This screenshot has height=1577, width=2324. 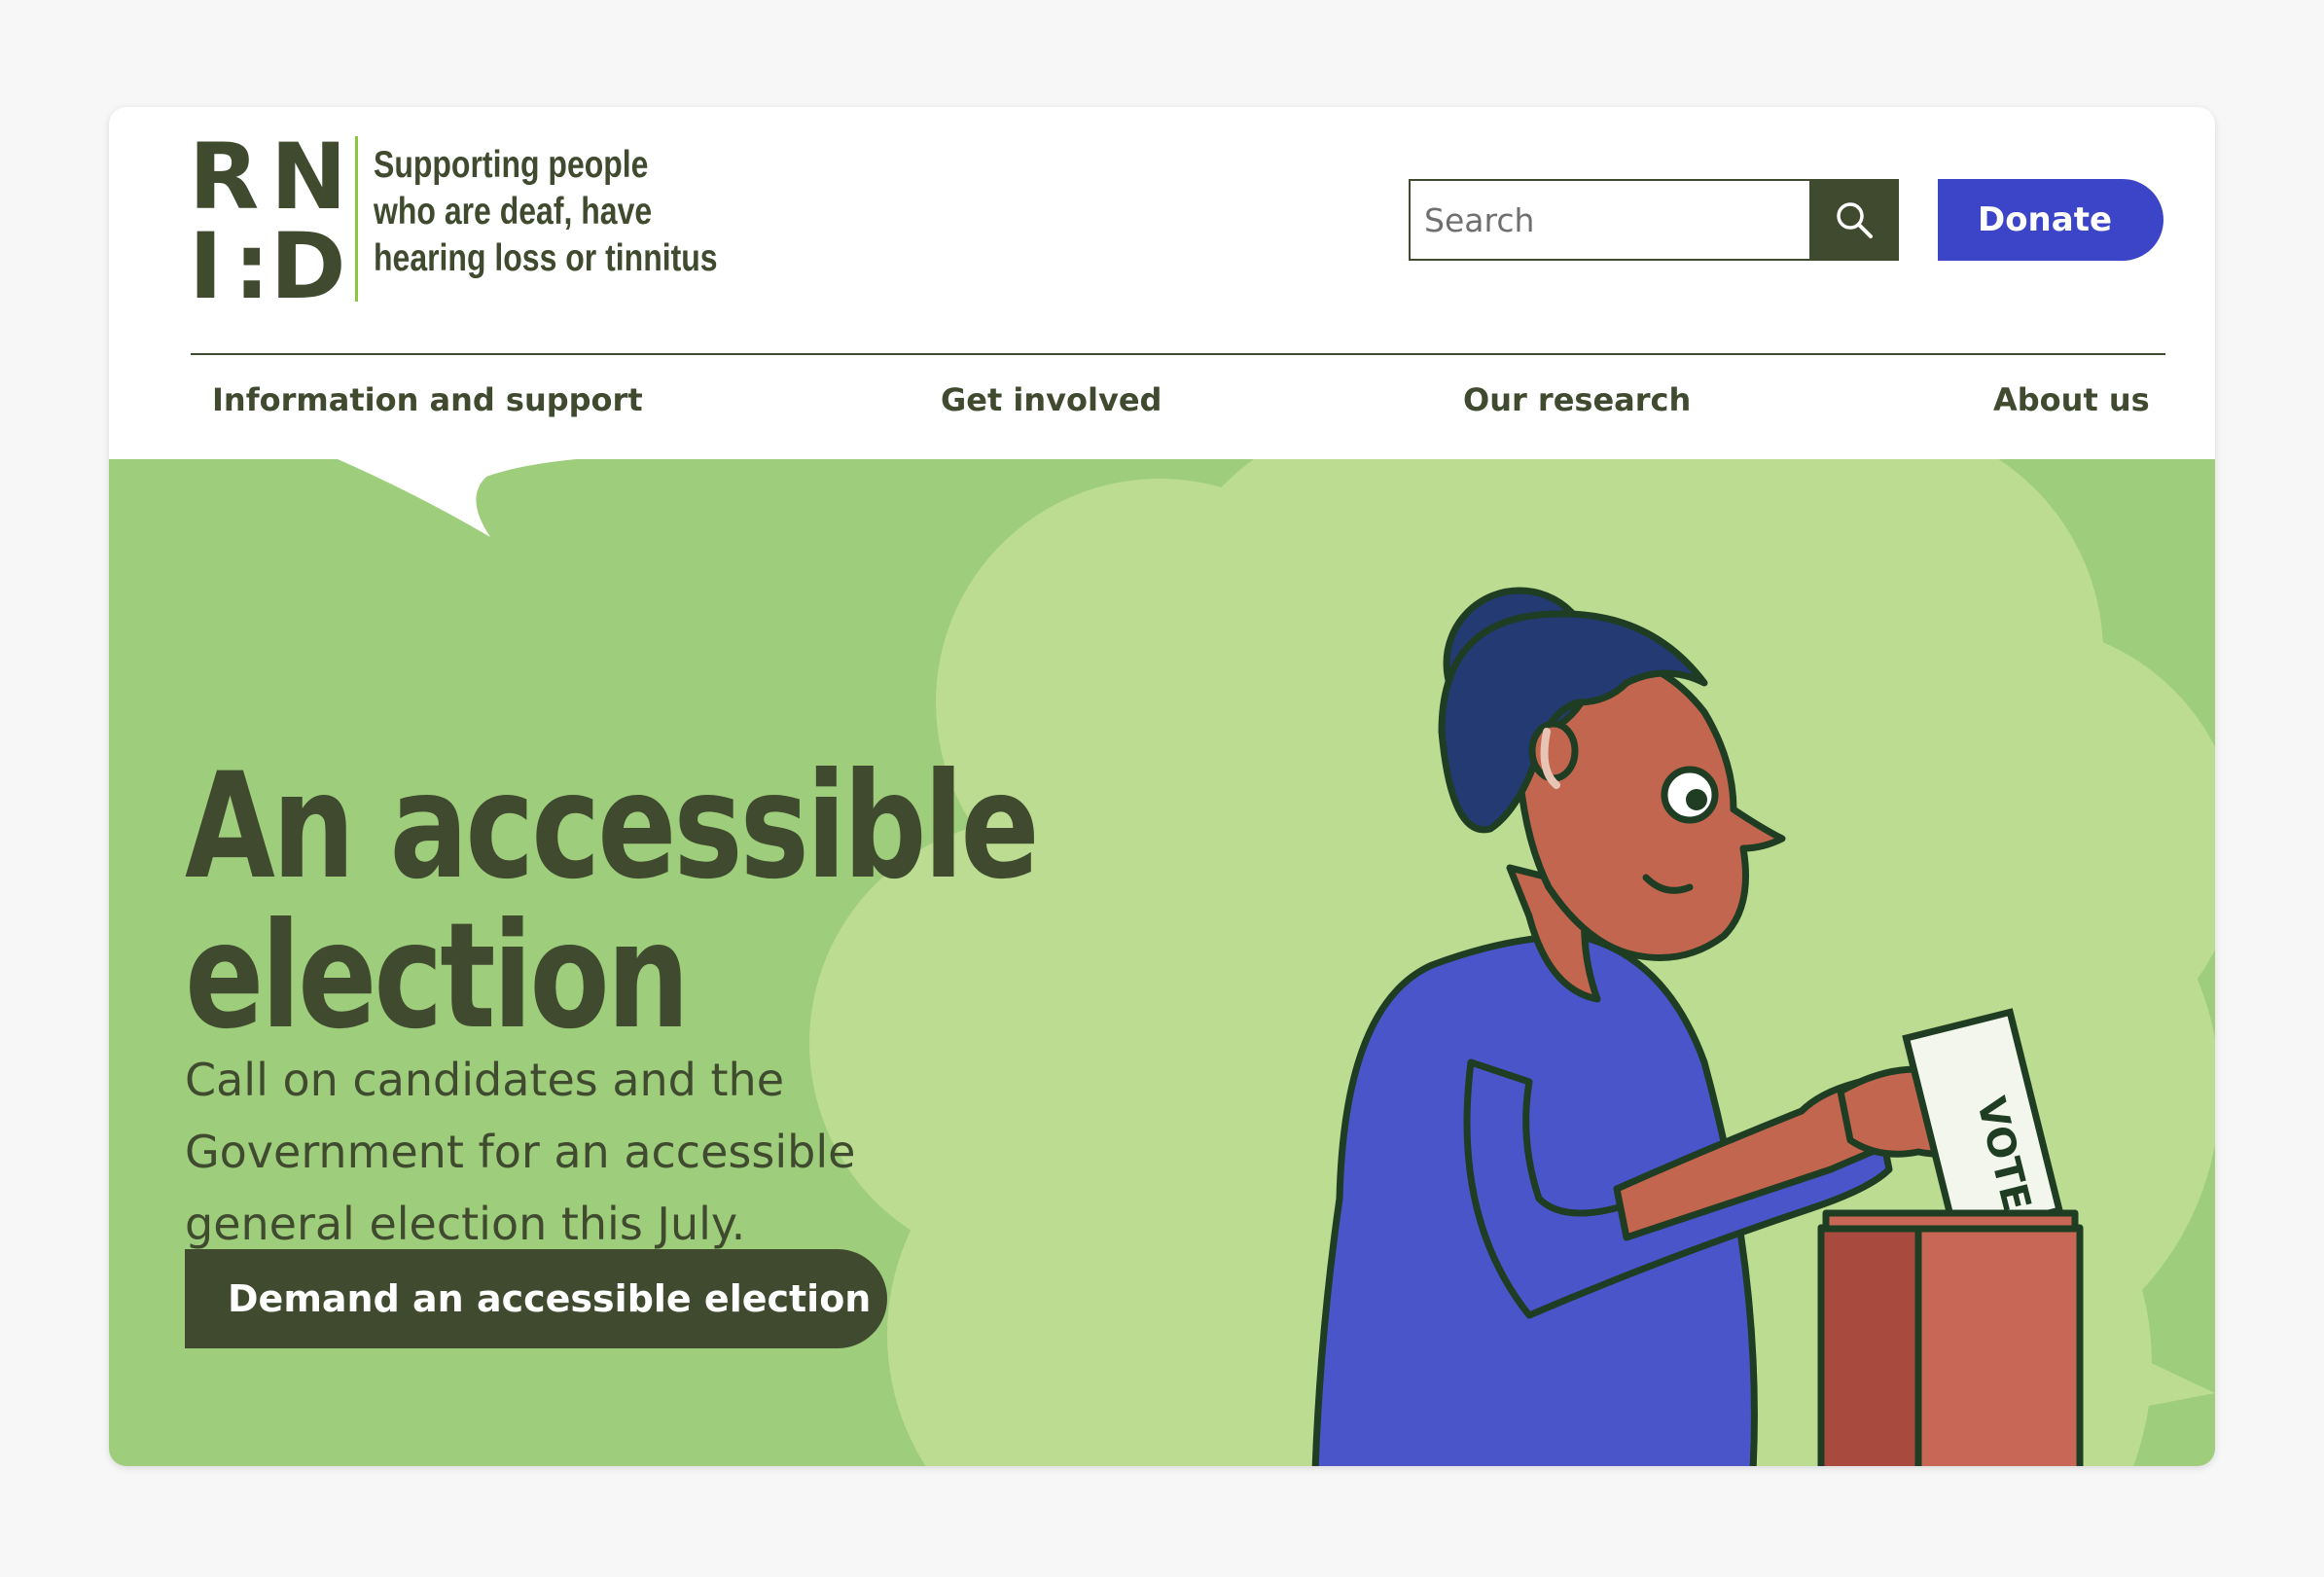 I want to click on header-divider, so click(x=1178, y=354).